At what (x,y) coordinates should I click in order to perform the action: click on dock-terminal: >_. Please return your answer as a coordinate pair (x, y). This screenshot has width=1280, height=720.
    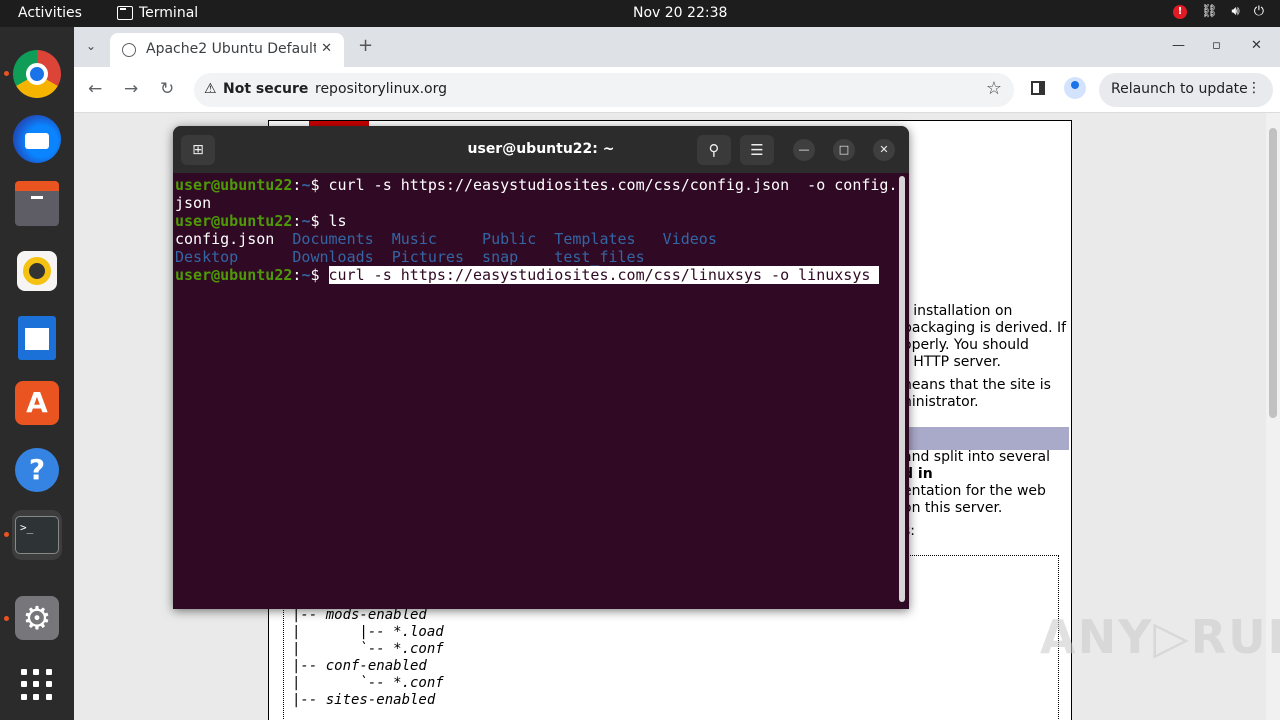
    Looking at the image, I should click on (37, 535).